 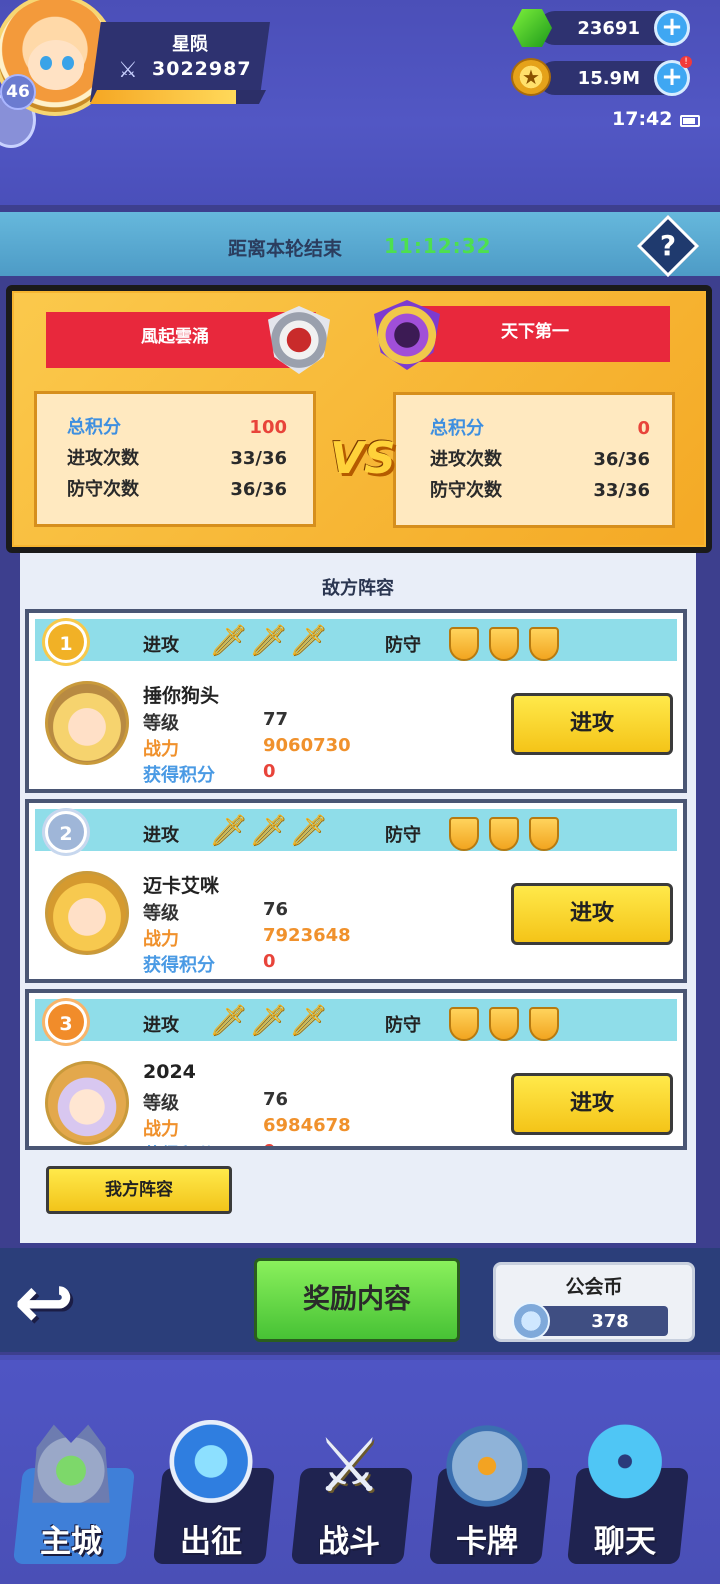 I want to click on rank-badge: 1, so click(x=66, y=642).